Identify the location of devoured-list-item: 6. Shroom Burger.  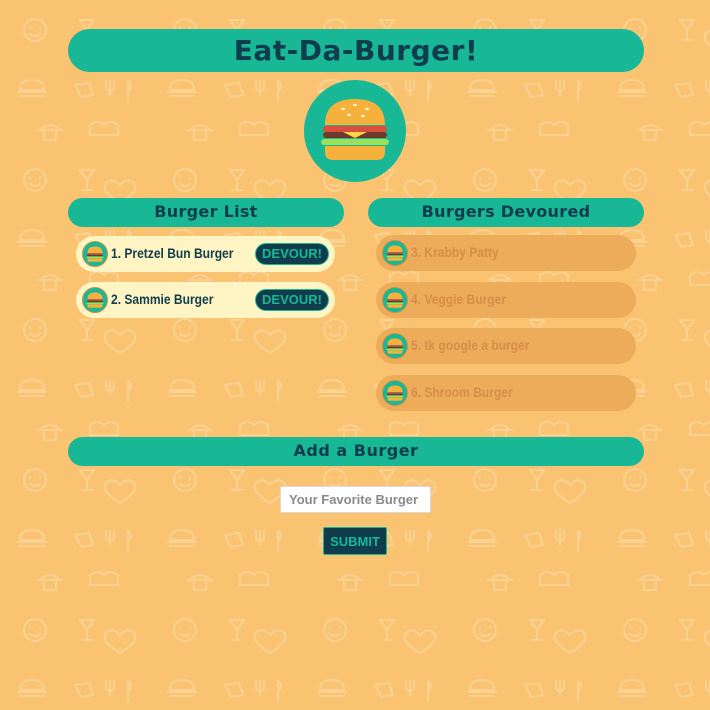
(506, 393).